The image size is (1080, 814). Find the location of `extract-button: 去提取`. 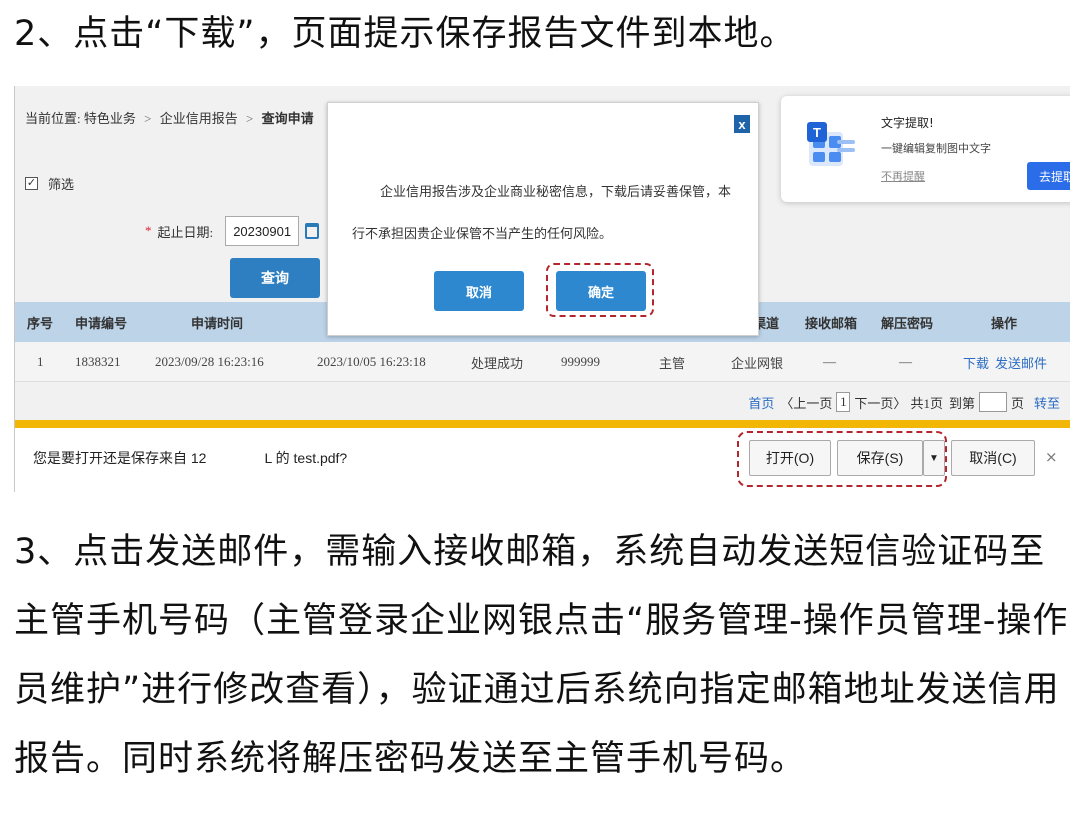

extract-button: 去提取 is located at coordinates (1048, 176).